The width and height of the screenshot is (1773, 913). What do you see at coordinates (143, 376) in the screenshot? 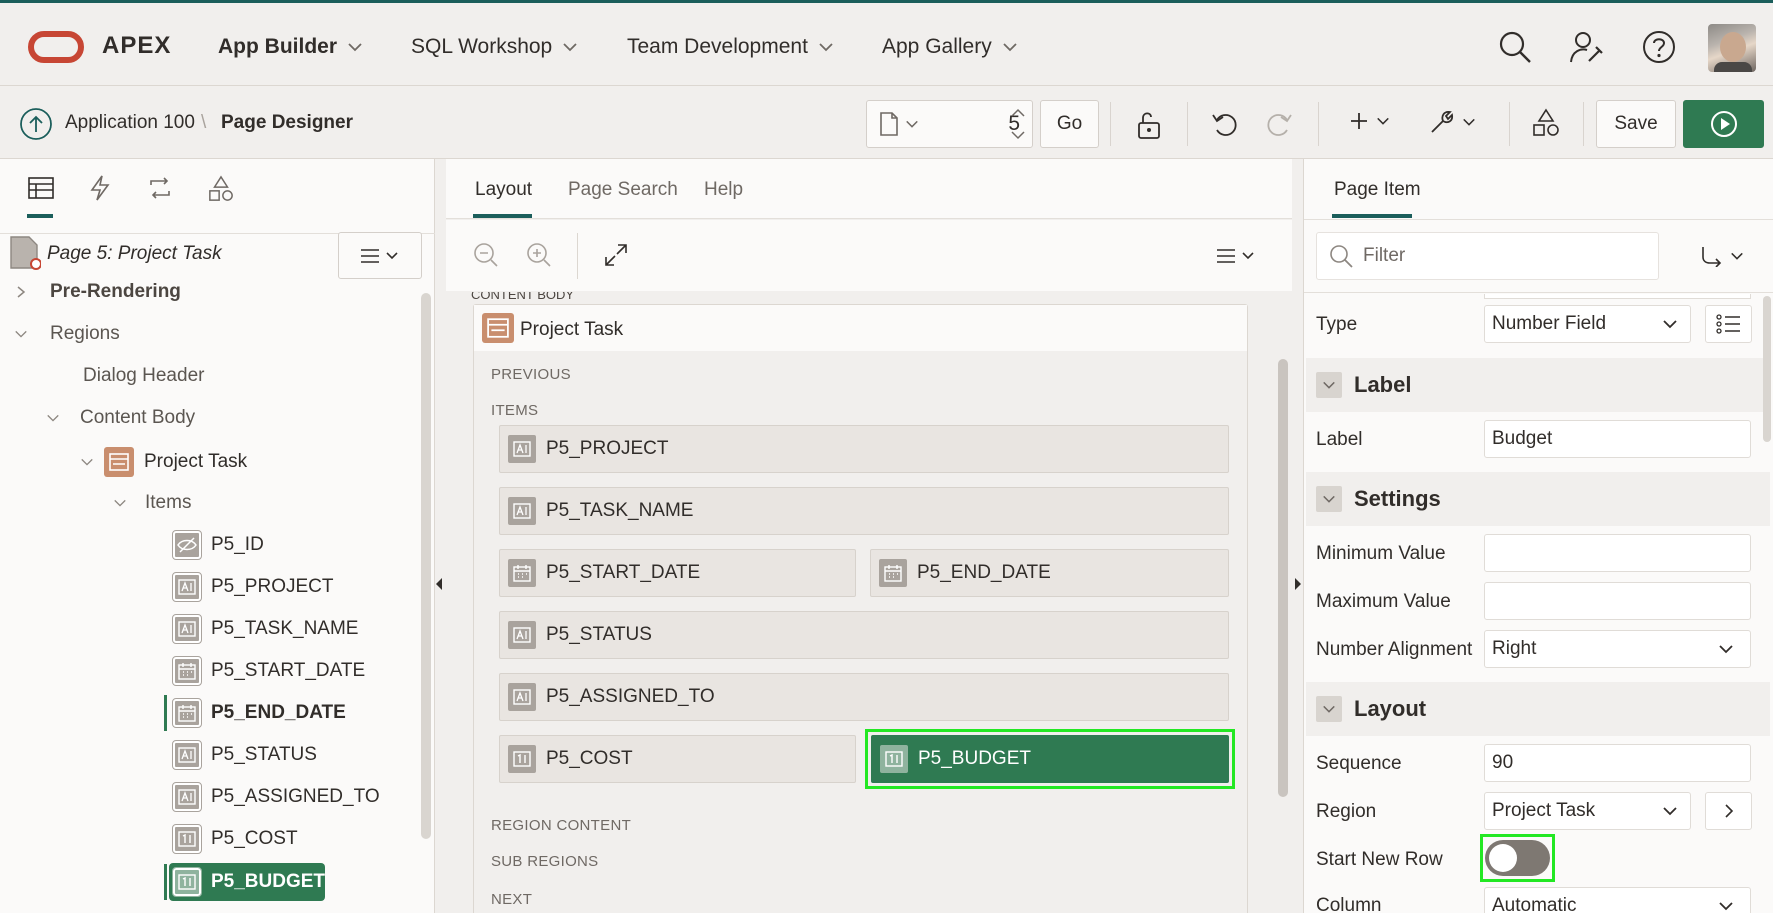
I see `tree-node-dialog-header: Dialog Header` at bounding box center [143, 376].